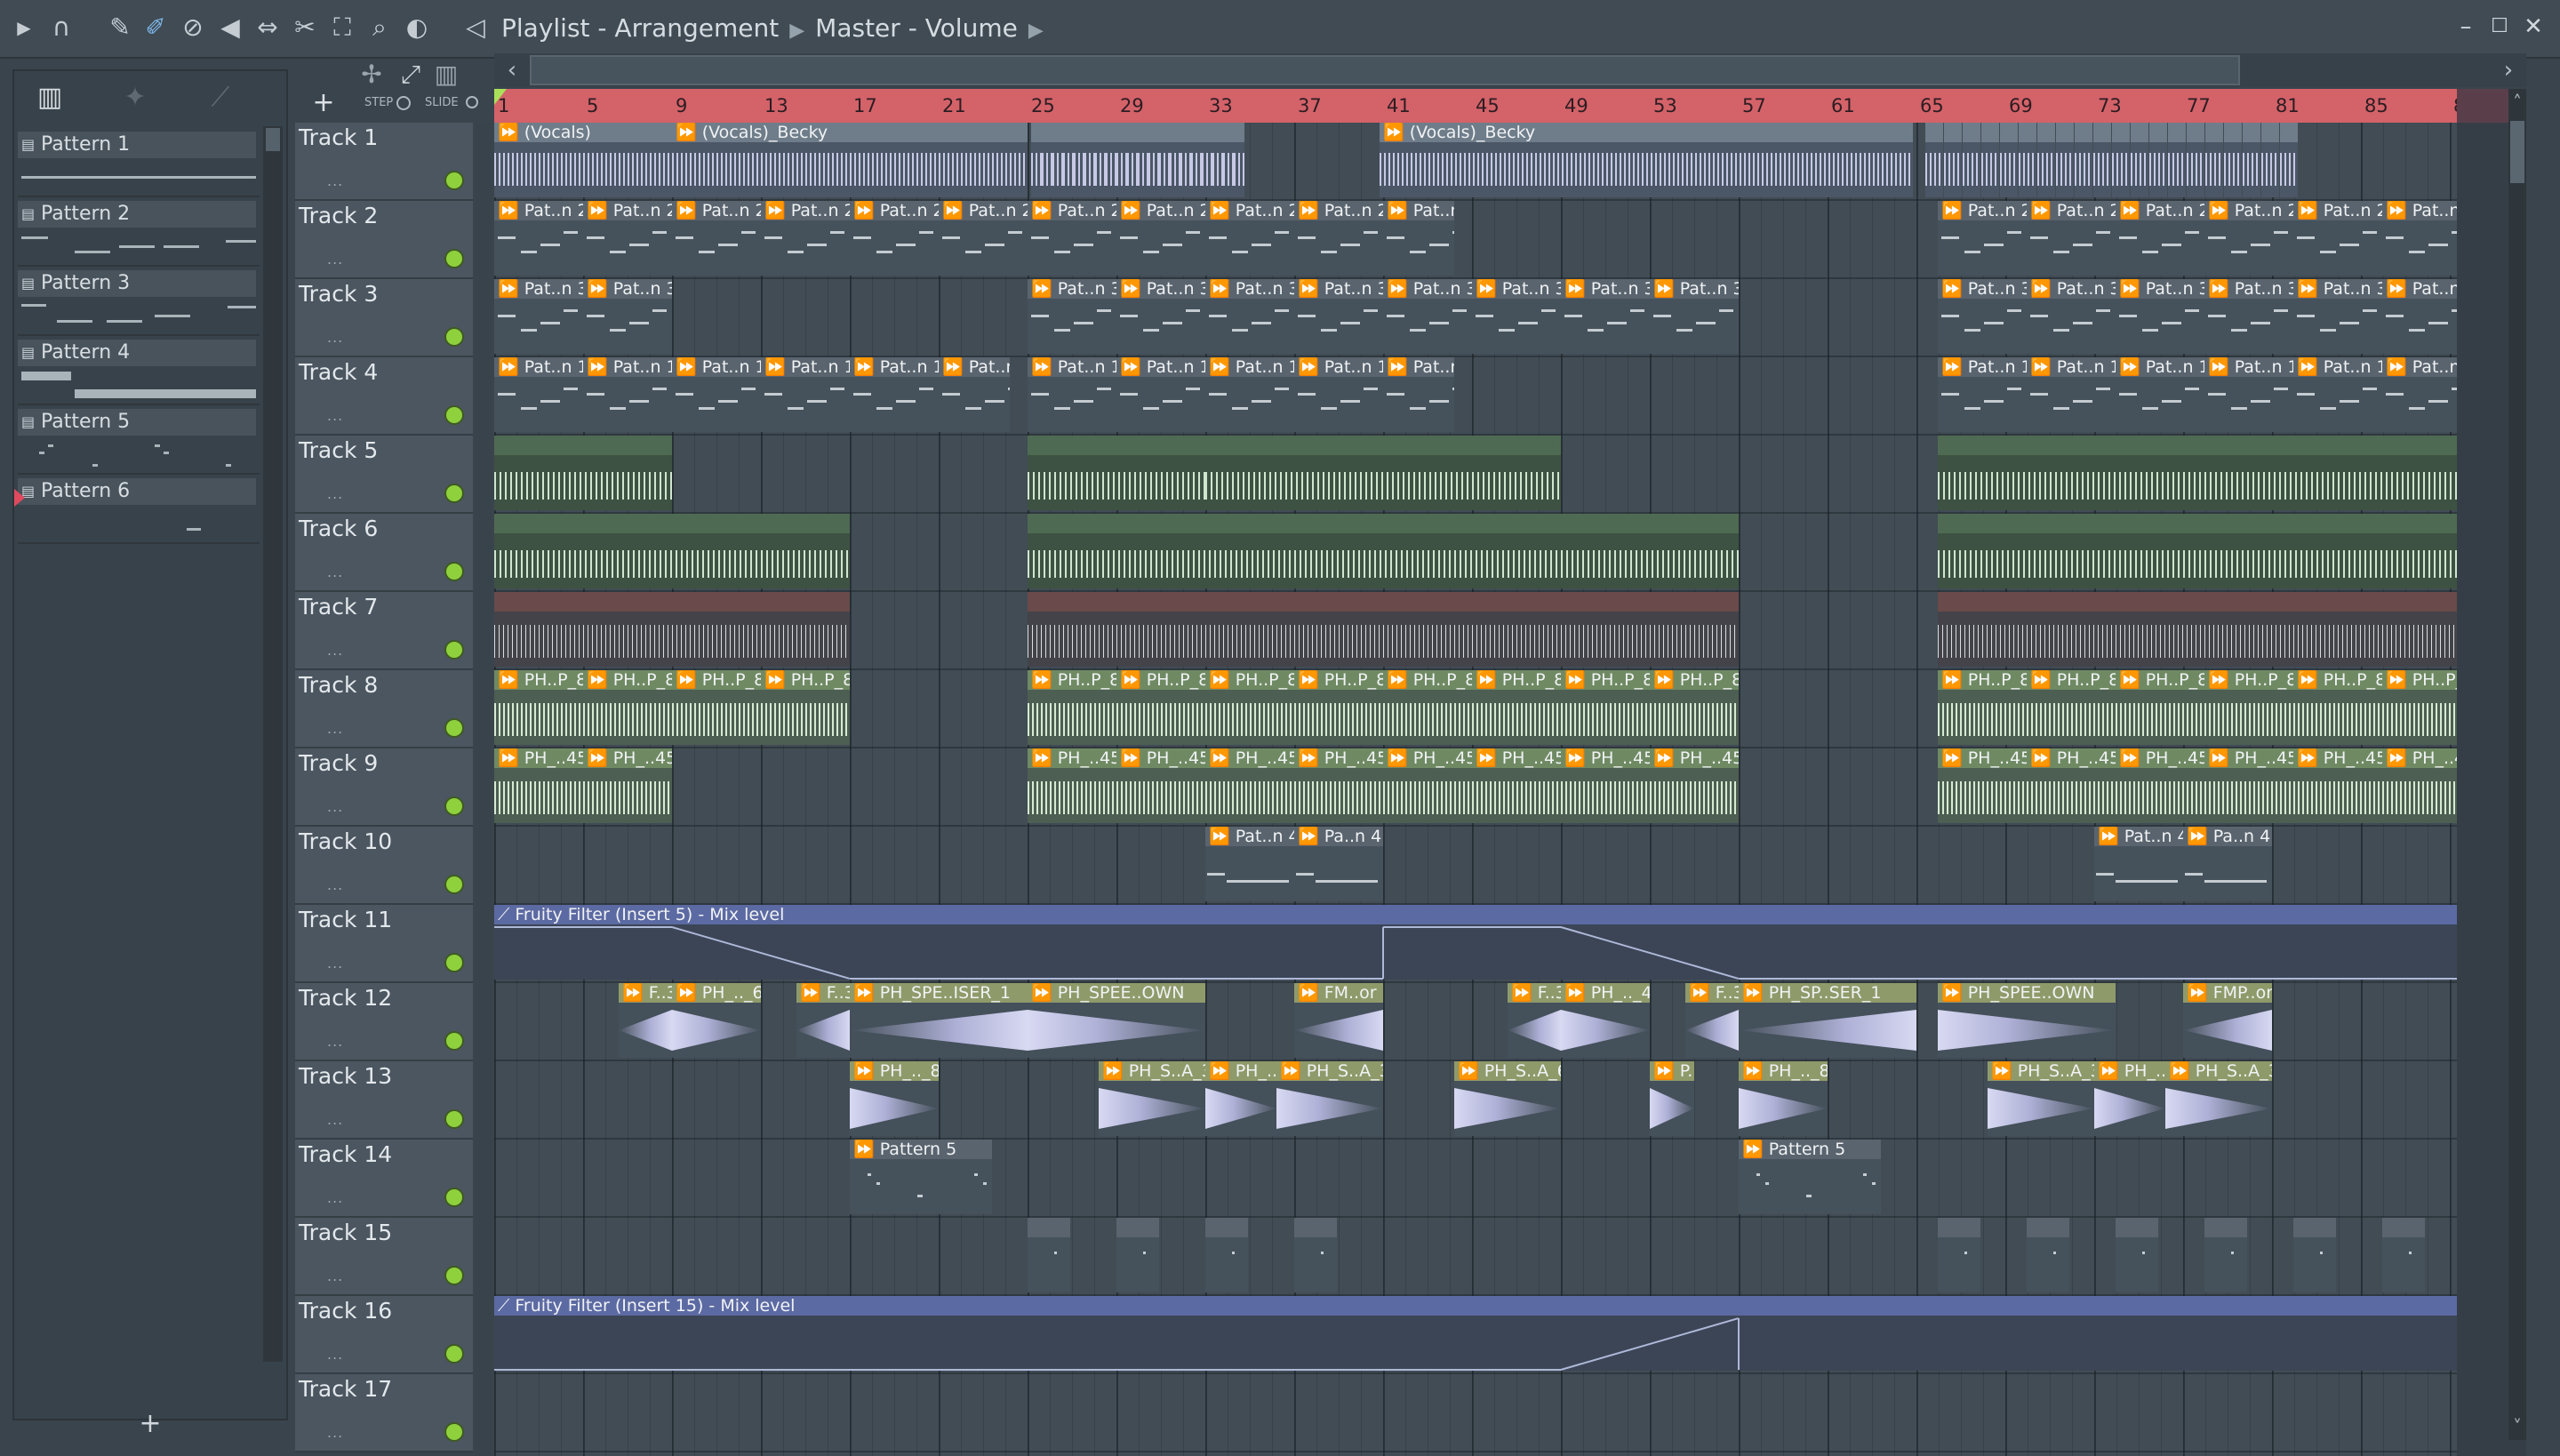 This screenshot has height=1456, width=2560. What do you see at coordinates (379, 27) in the screenshot?
I see `zoom-icon: ⌕` at bounding box center [379, 27].